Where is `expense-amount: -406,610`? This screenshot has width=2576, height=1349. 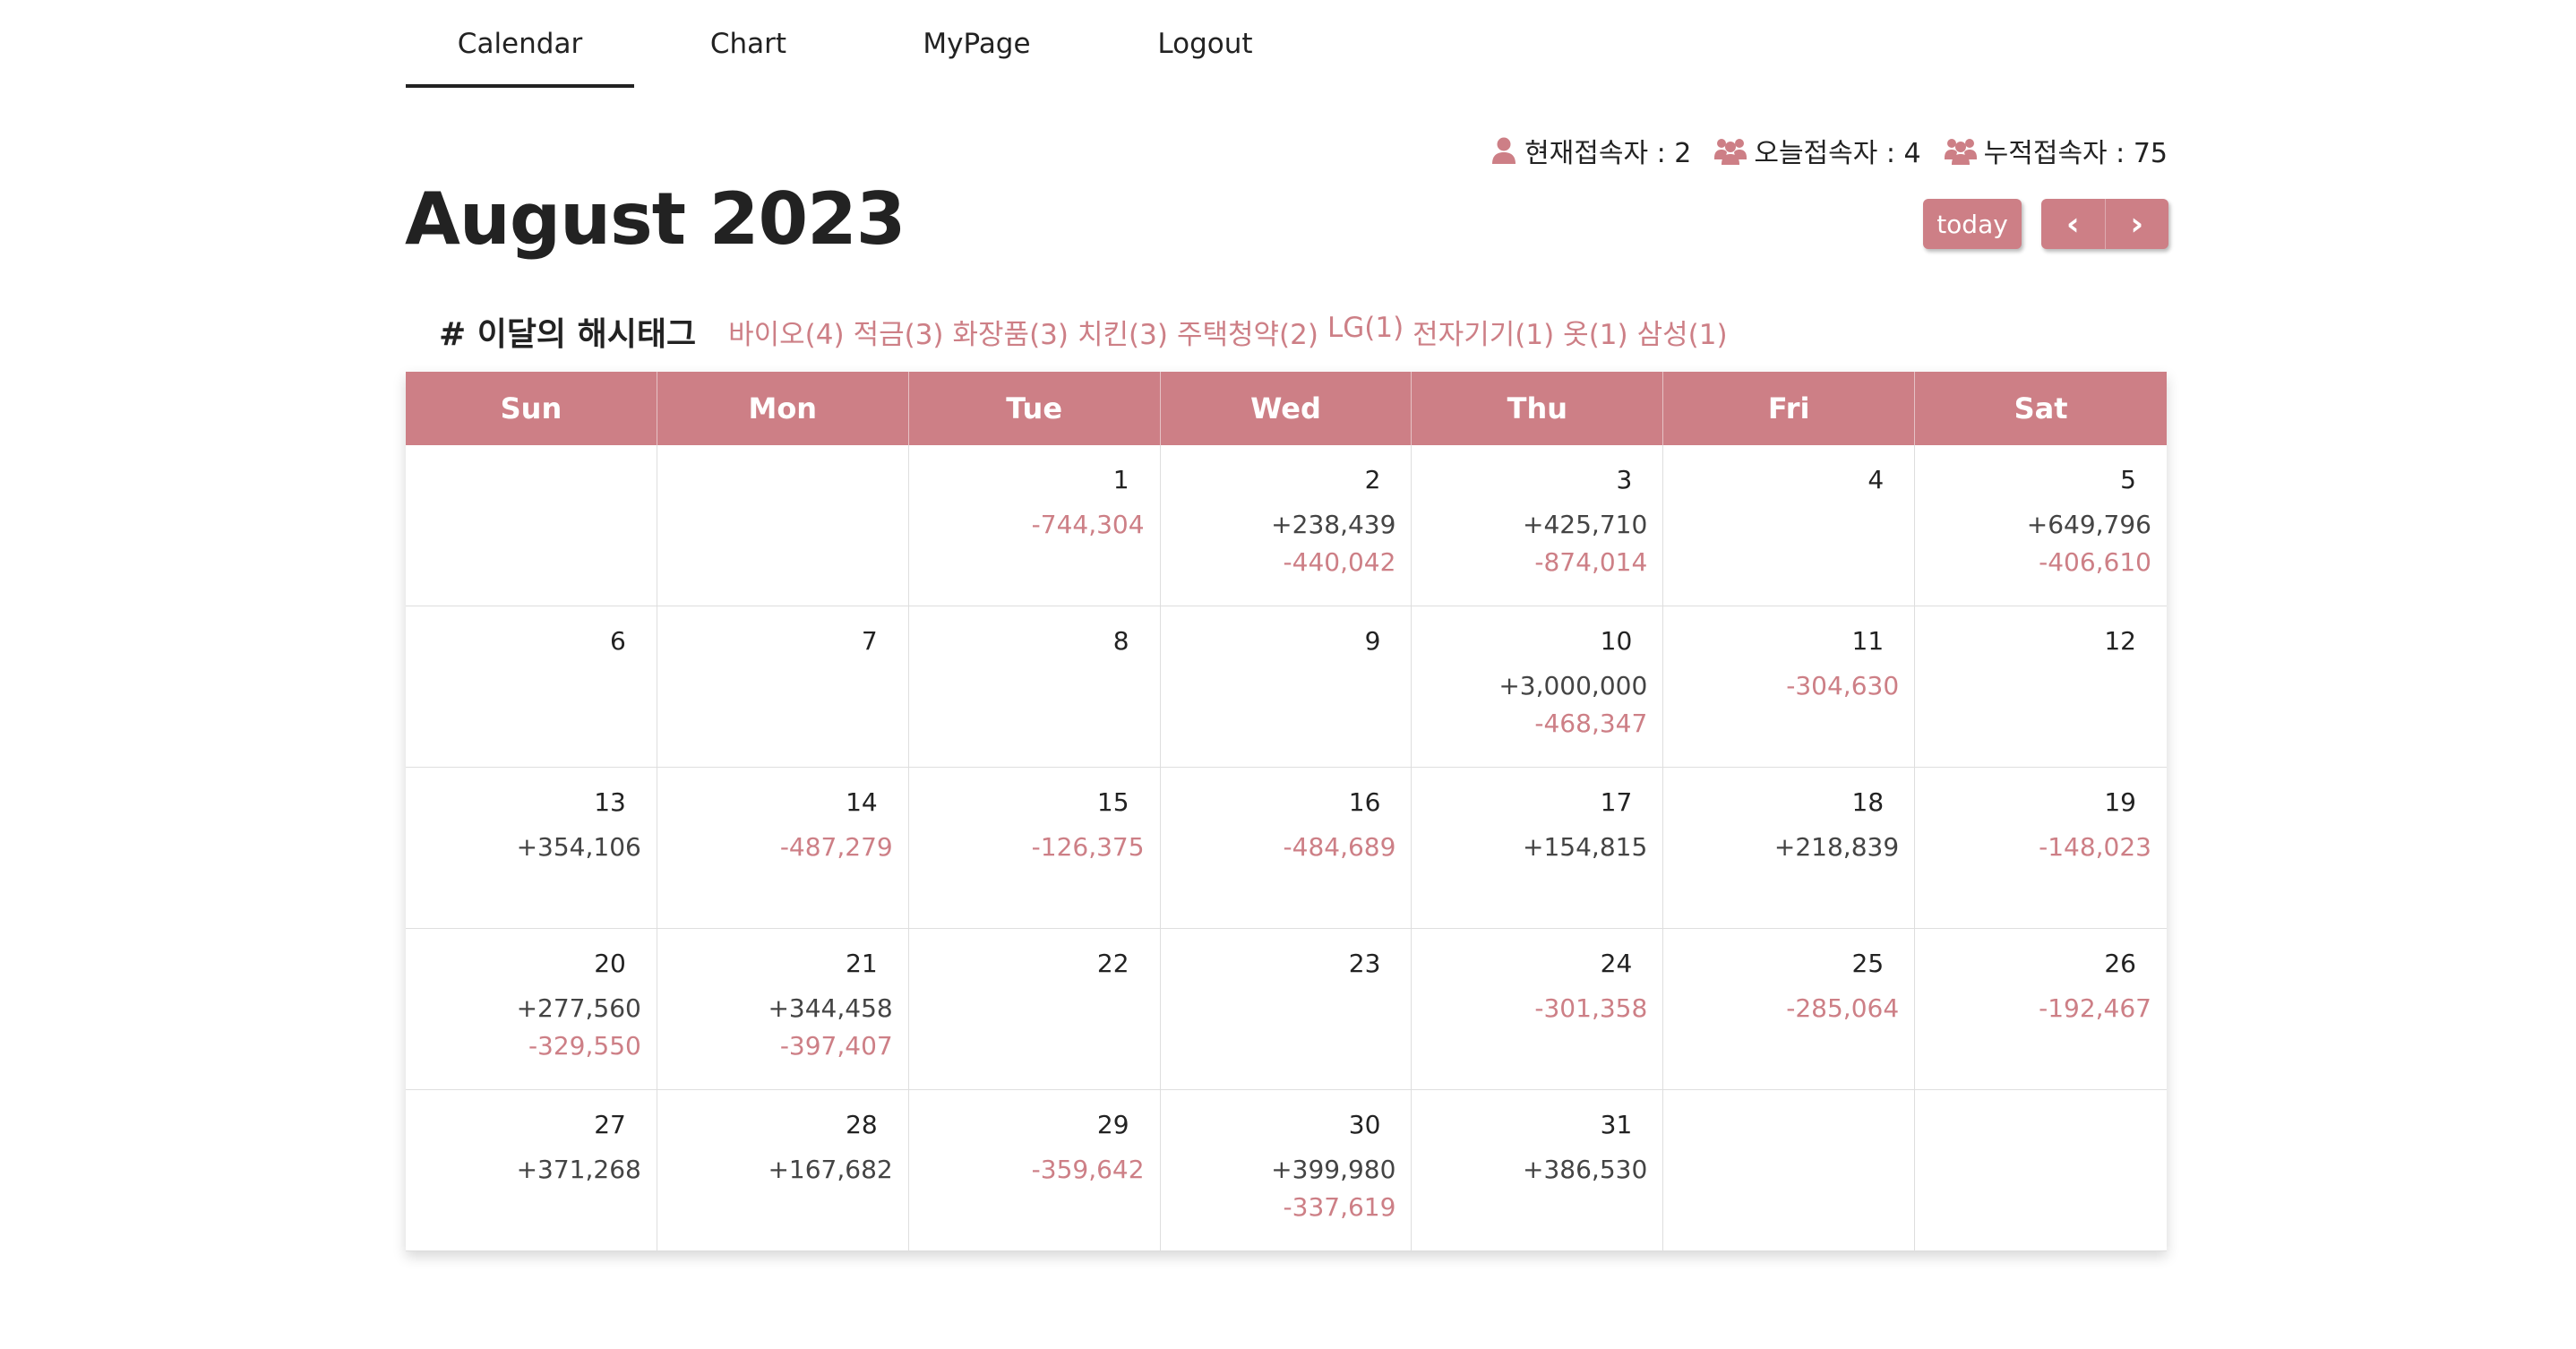
expense-amount: -406,610 is located at coordinates (2095, 562).